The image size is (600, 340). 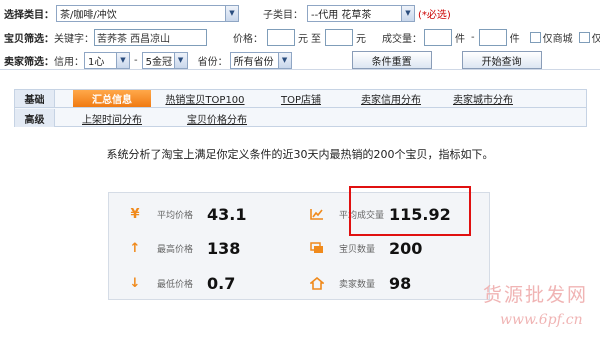 What do you see at coordinates (557, 39) in the screenshot?
I see `mall-only-label: 仅商城` at bounding box center [557, 39].